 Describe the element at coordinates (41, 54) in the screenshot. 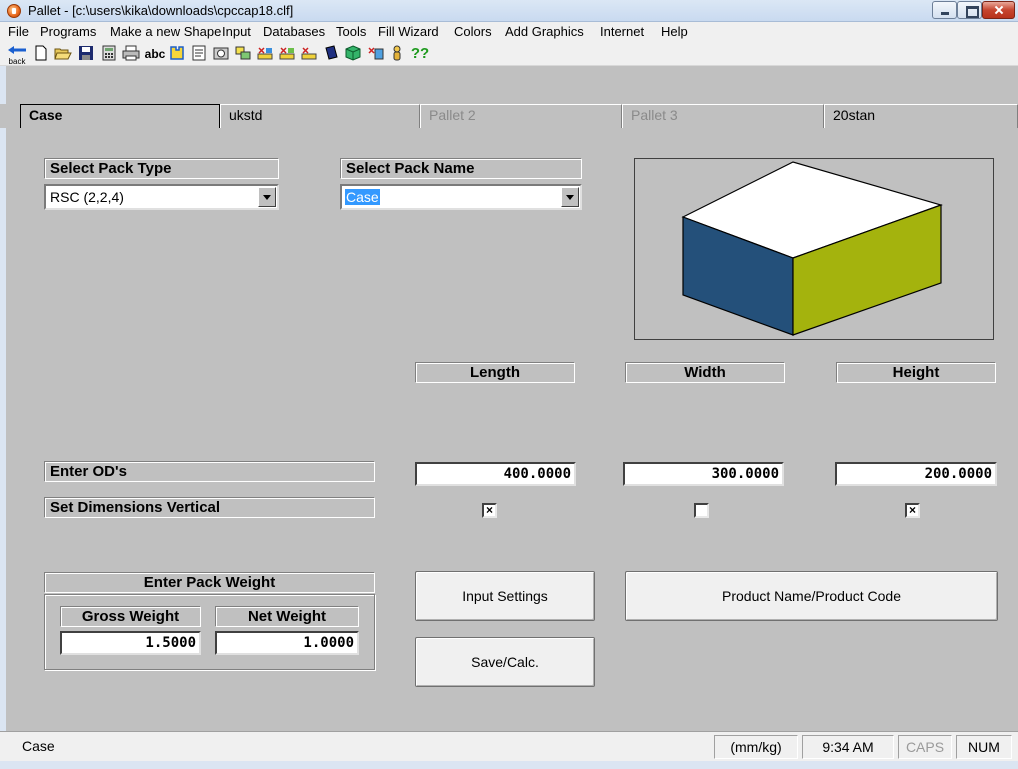

I see `new-file-icon` at that location.